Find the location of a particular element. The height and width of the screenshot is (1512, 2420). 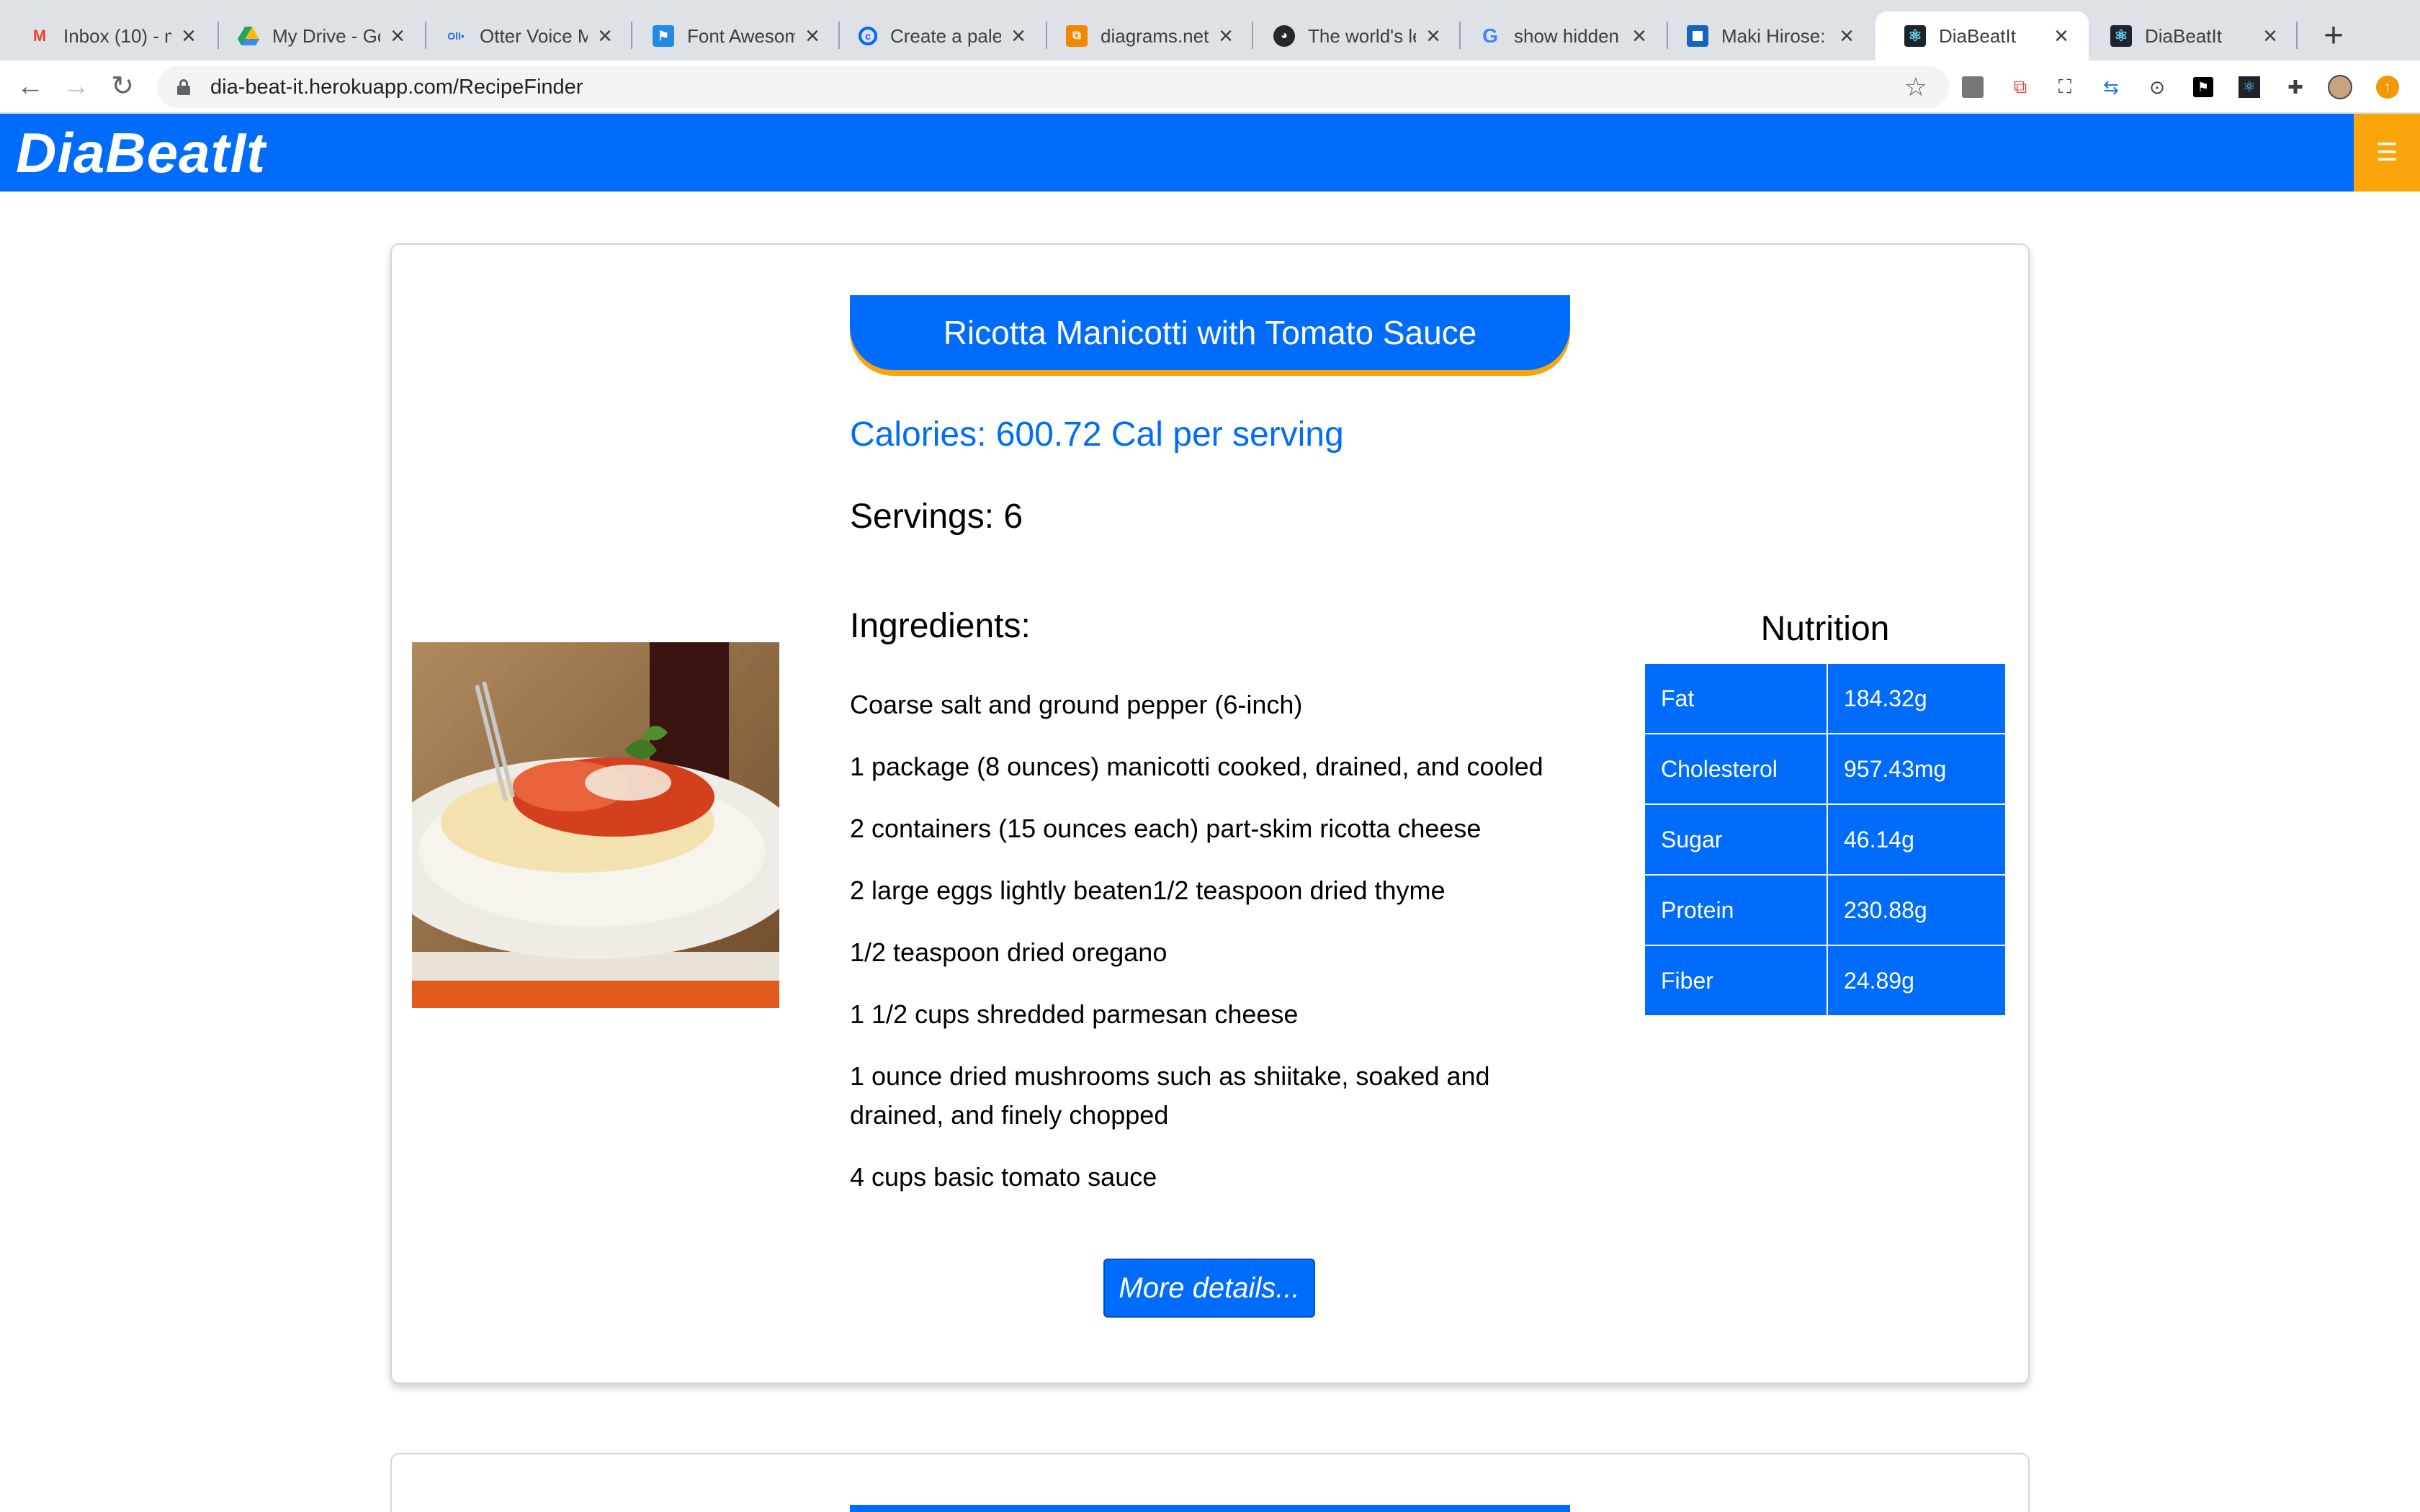

recipe-title: Ricotta Manicotti with Tomato Sauce is located at coordinates (1210, 332).